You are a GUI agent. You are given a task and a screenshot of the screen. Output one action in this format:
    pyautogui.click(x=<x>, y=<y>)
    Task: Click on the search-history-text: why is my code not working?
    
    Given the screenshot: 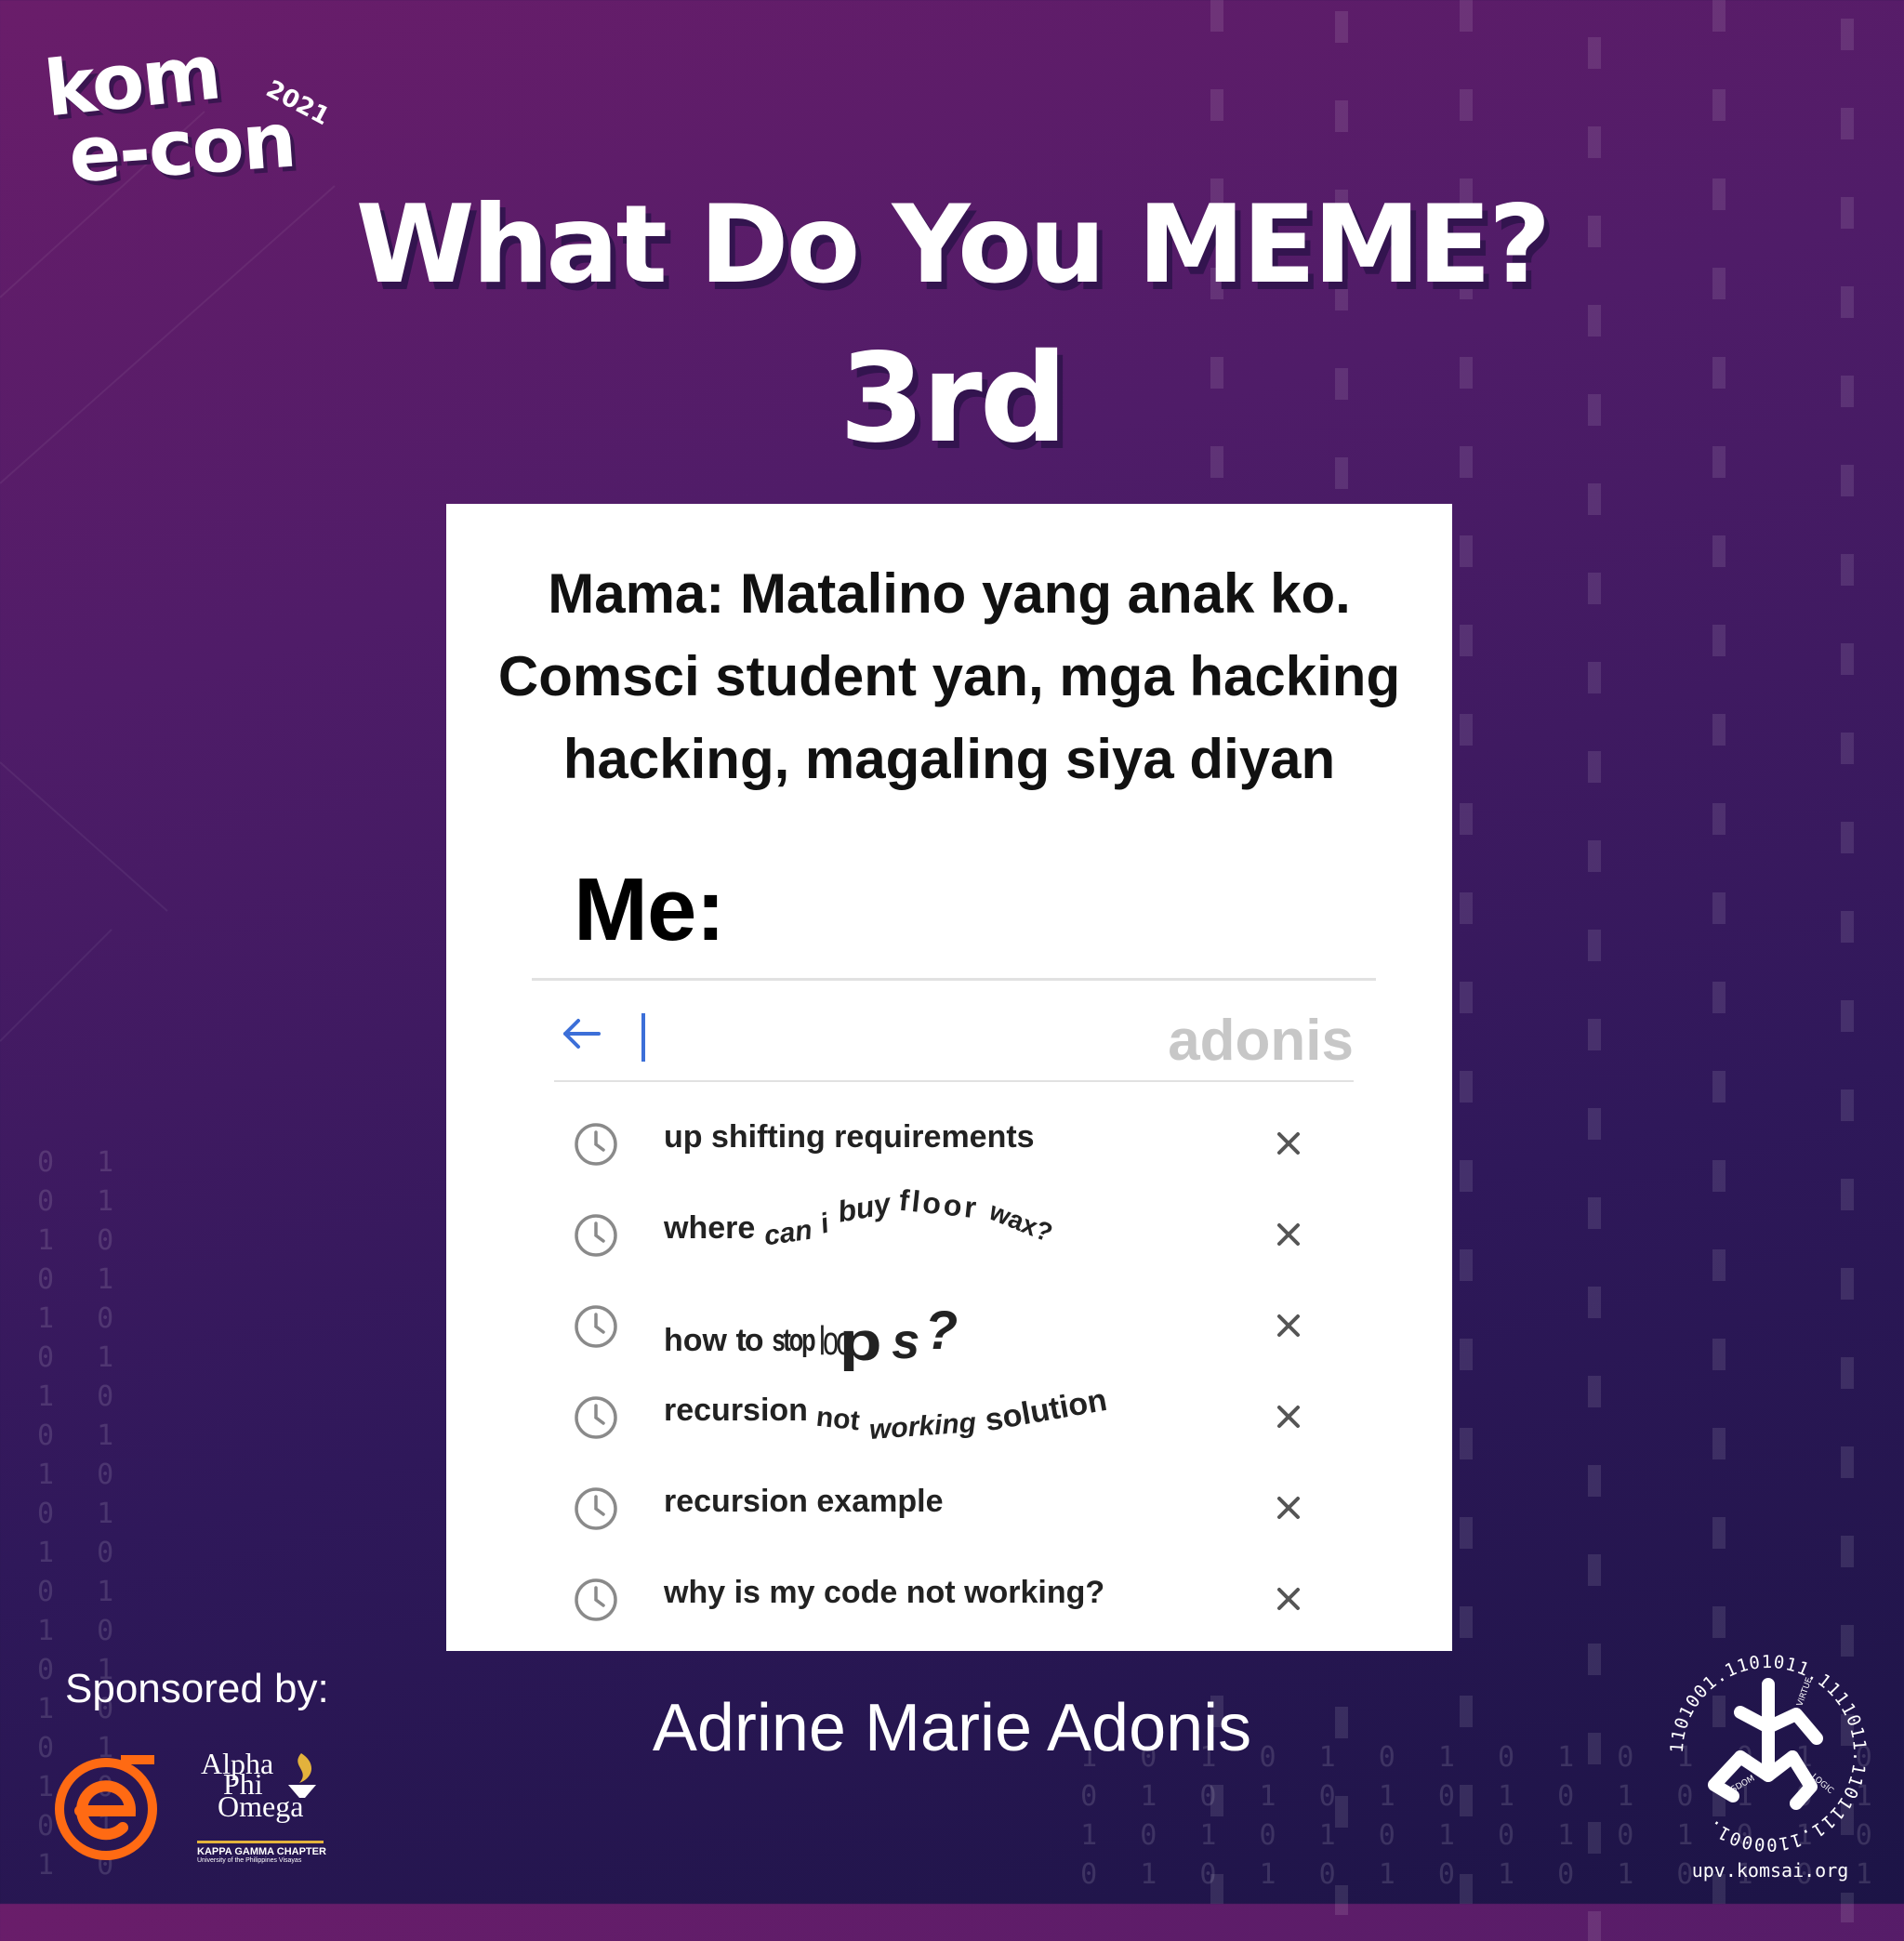 What is the action you would take?
    pyautogui.click(x=884, y=1593)
    